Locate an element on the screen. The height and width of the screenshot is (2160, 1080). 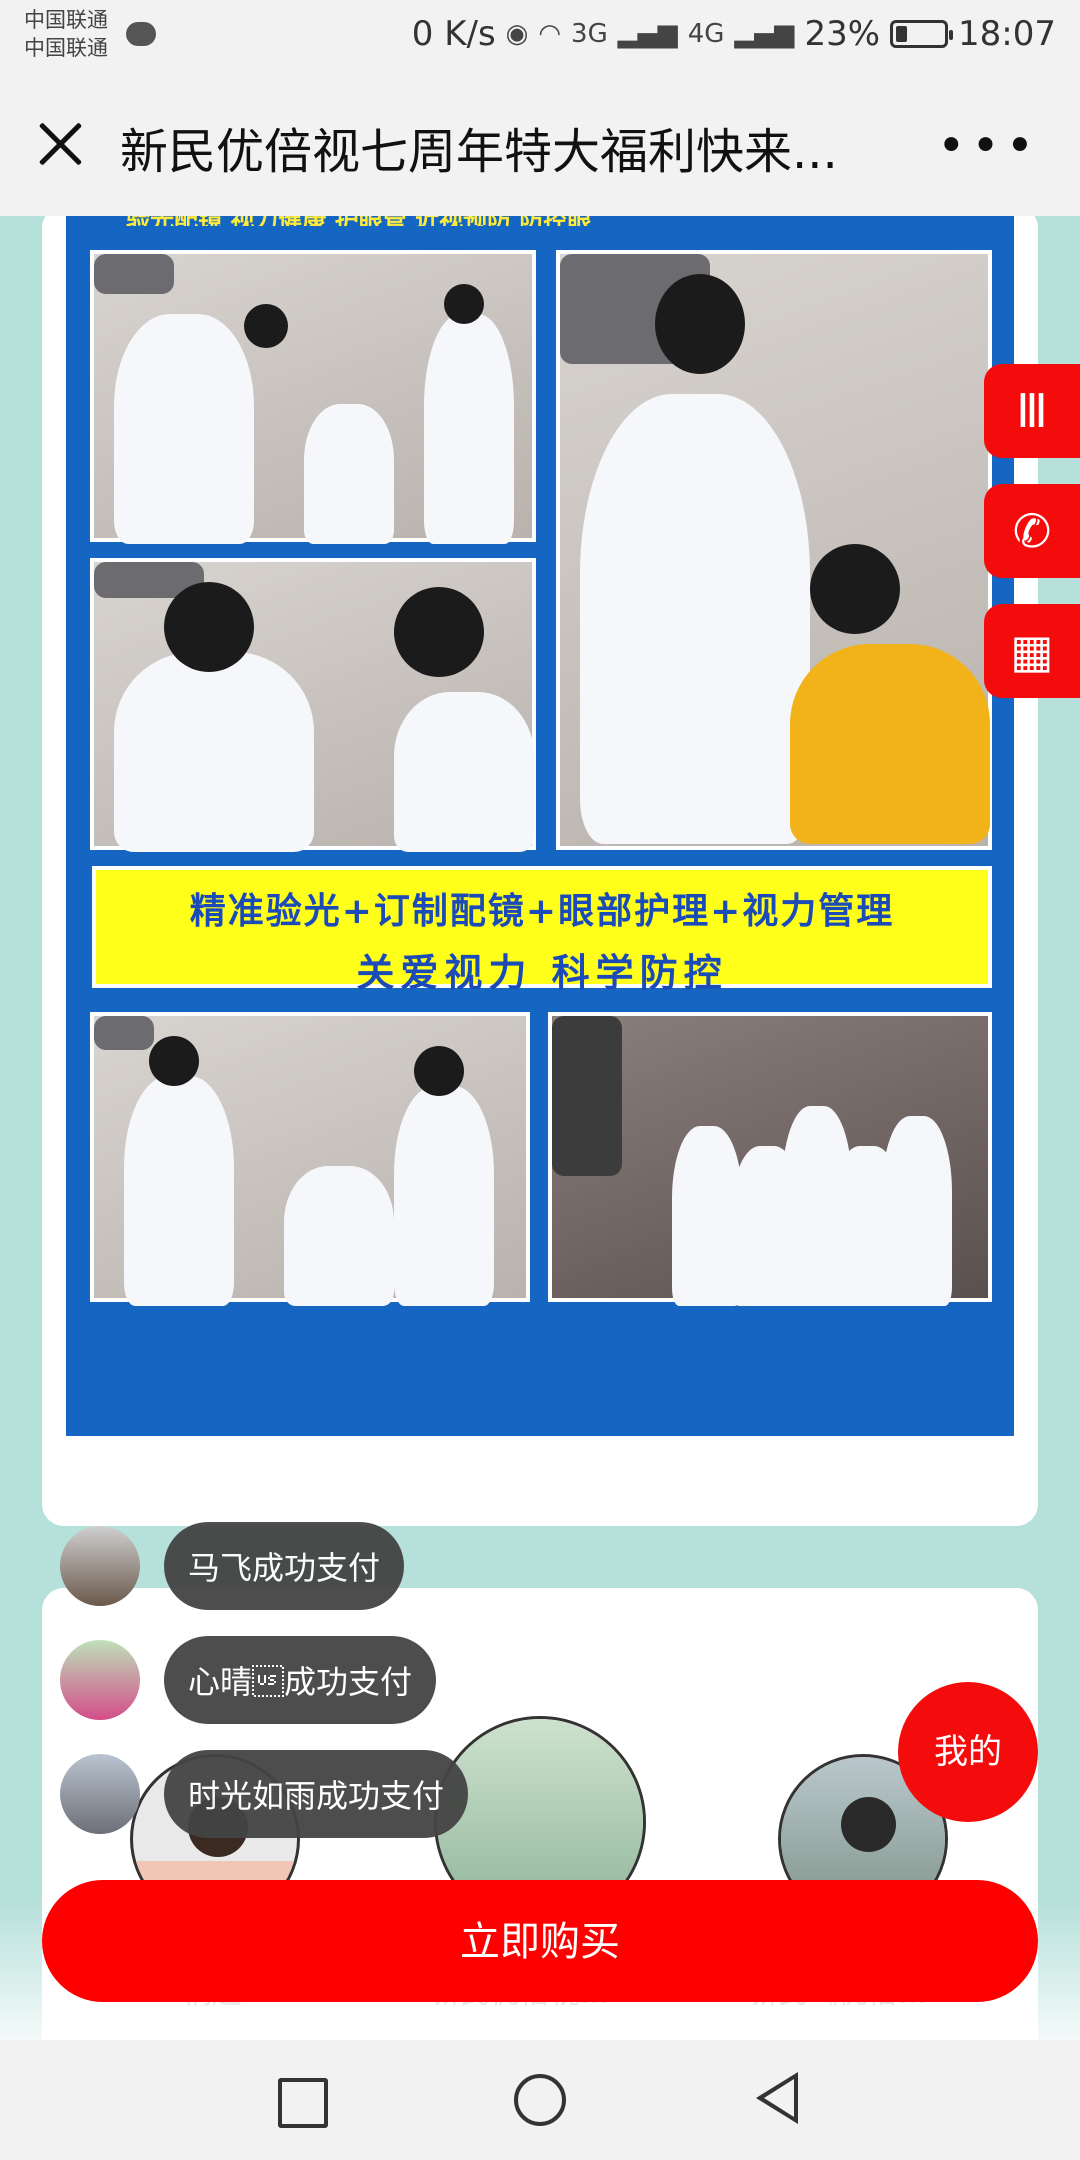
service-banner: 精准验光+订制配镜+眼部护理+视力管理 关爱视力 科学防控 is located at coordinates (542, 930).